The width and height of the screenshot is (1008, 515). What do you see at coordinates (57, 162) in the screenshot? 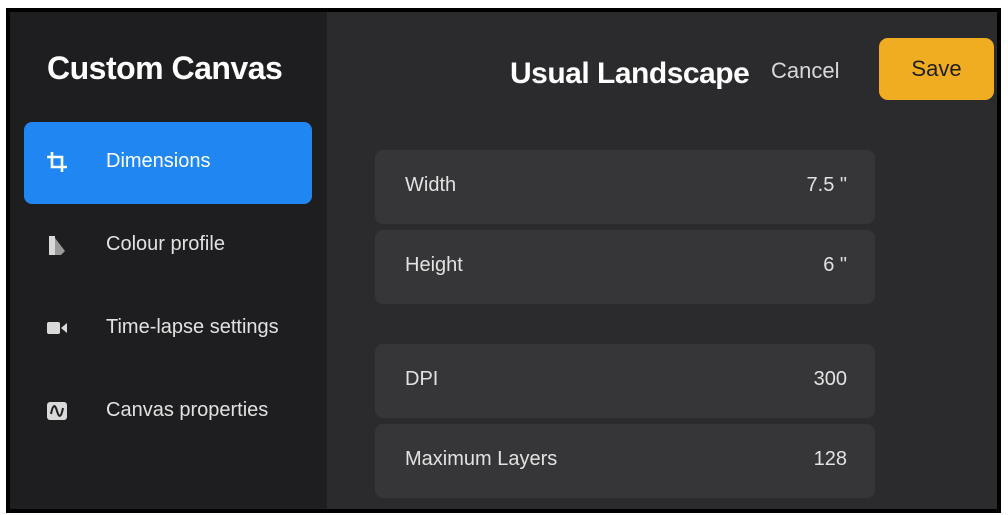
I see `crop-icon` at bounding box center [57, 162].